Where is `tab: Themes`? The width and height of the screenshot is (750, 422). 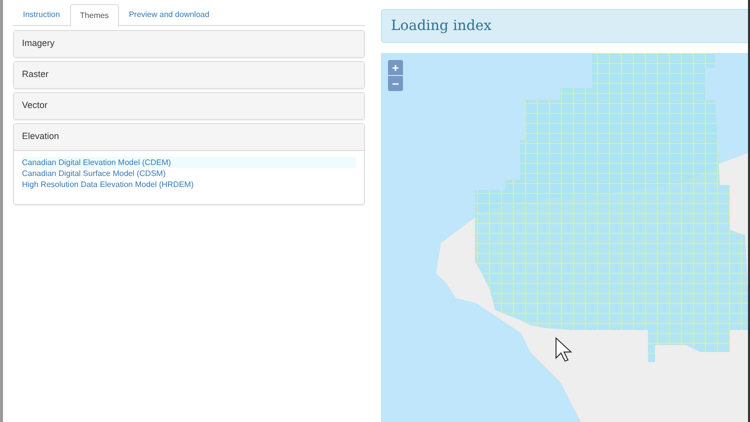 tab: Themes is located at coordinates (94, 15).